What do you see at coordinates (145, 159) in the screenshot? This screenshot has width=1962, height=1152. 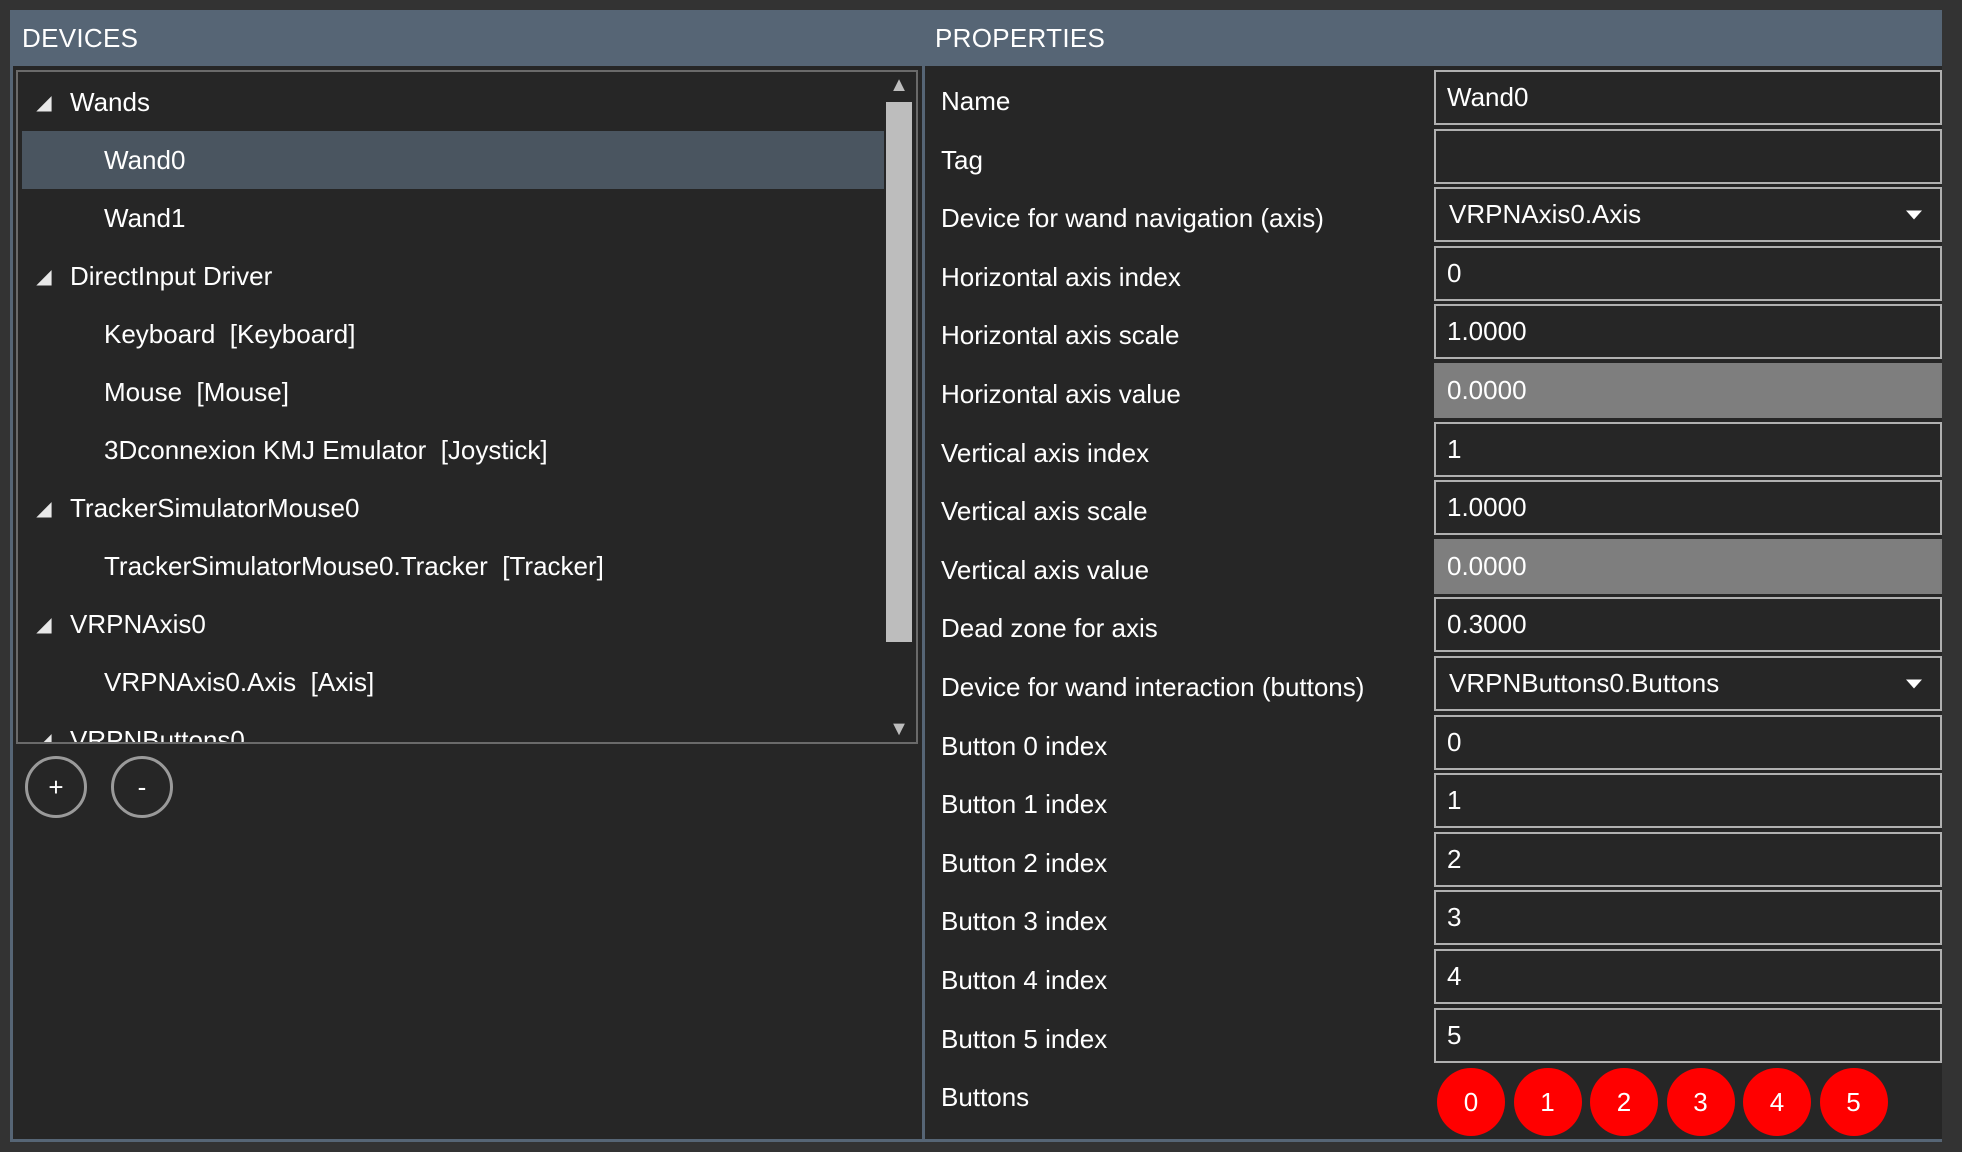 I see `tree-item-label: Wand0` at bounding box center [145, 159].